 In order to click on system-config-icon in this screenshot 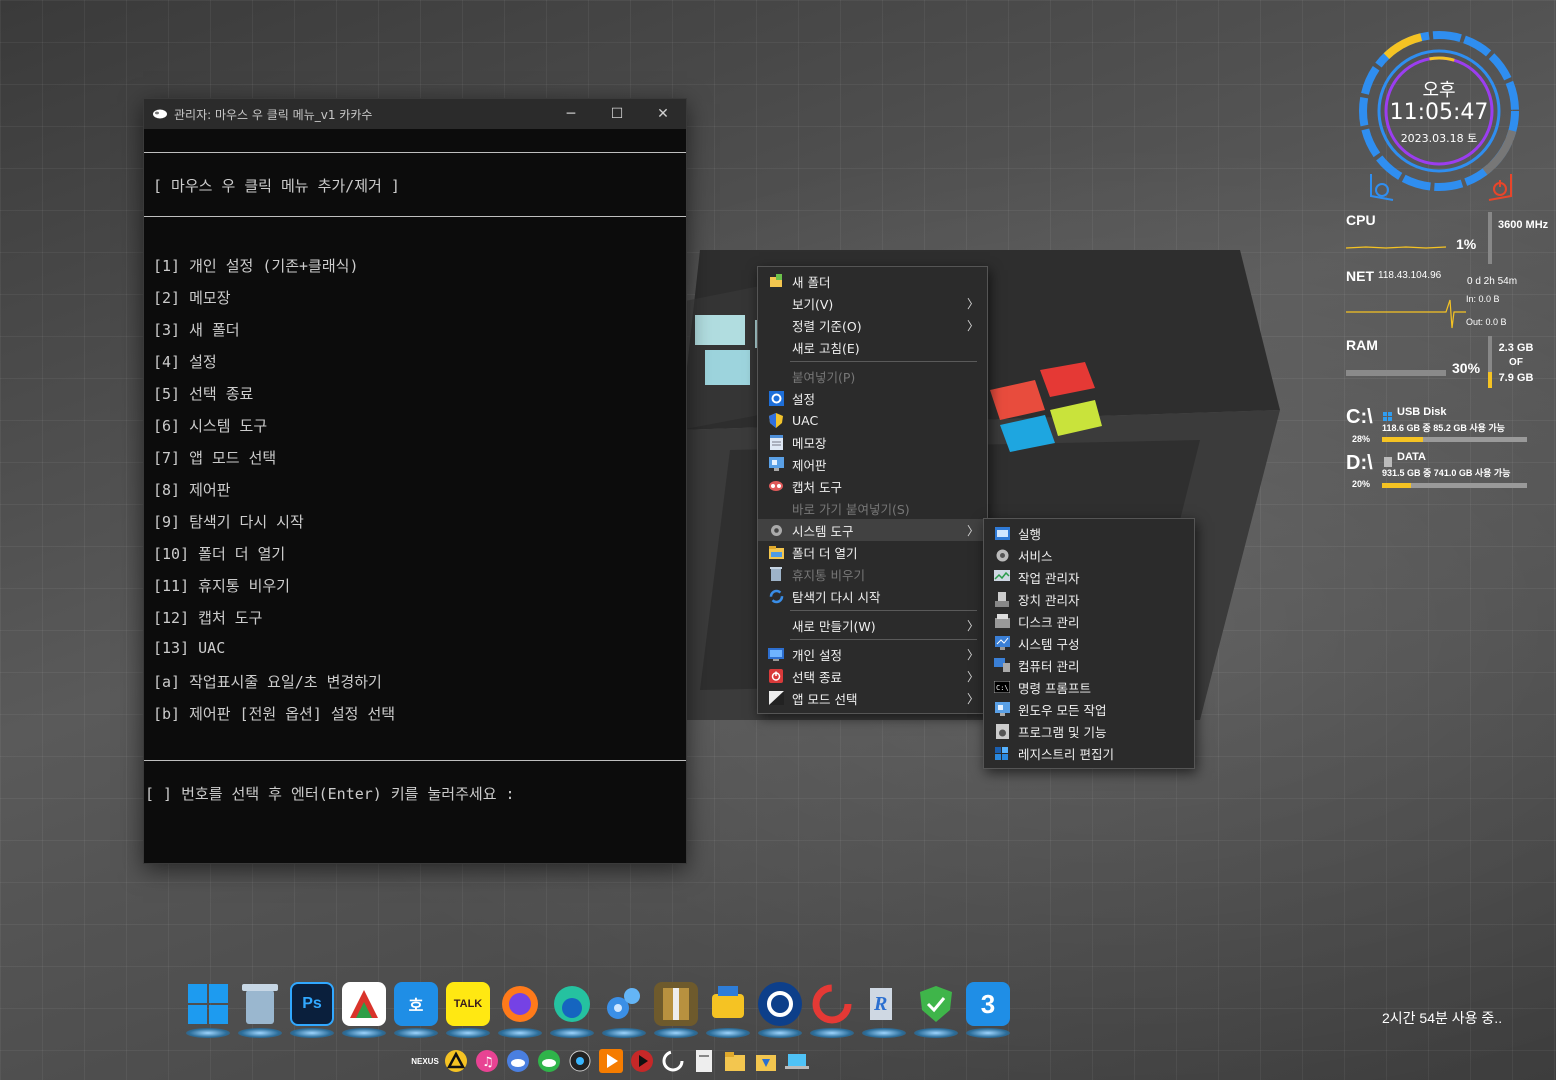, I will do `click(1002, 643)`.